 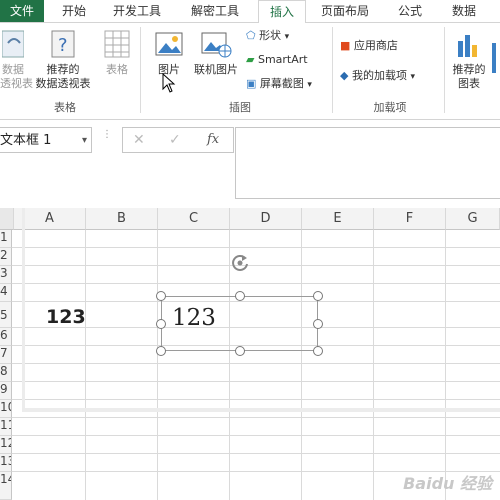 I want to click on online-picture-button: 联机图片, so click(x=216, y=53).